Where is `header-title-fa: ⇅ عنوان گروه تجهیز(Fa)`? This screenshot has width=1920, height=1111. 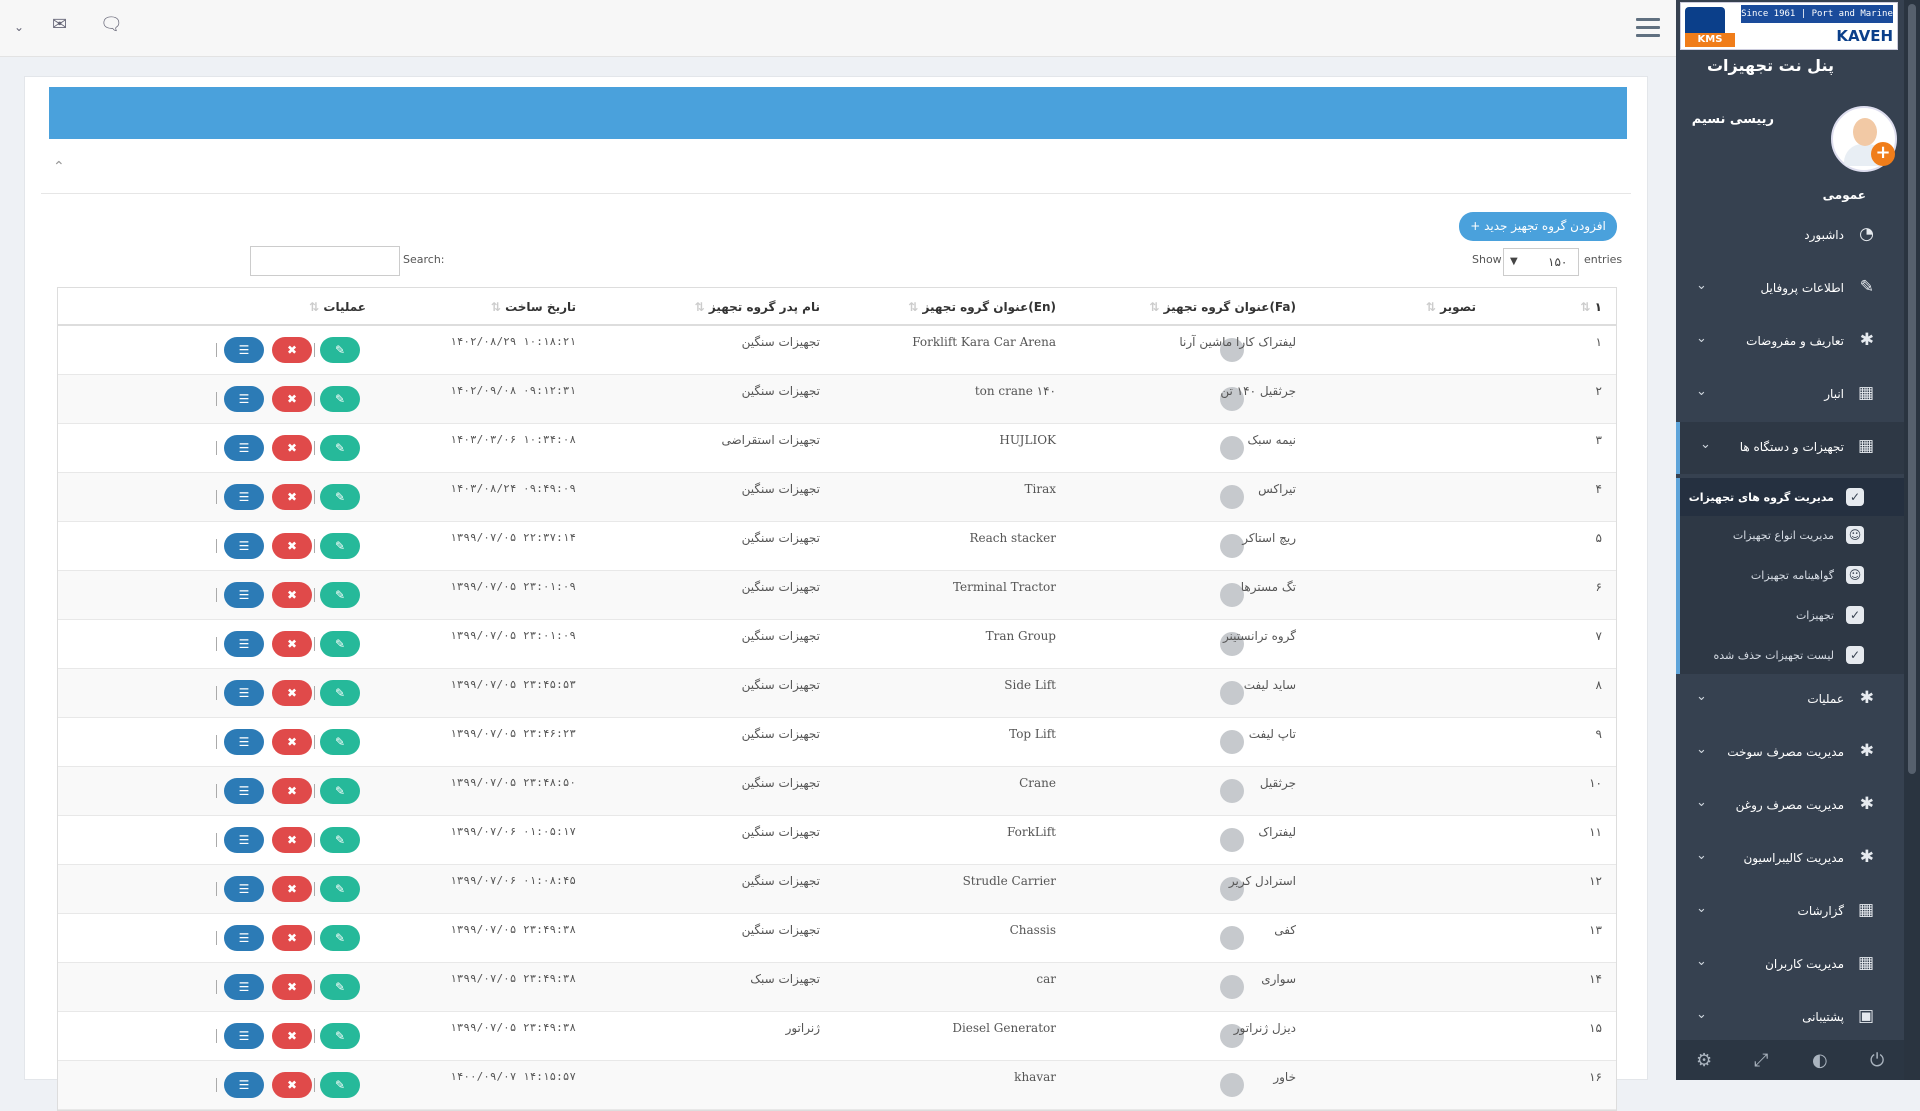
header-title-fa: ⇅ عنوان گروه تجهیز(Fa) is located at coordinates (1222, 307).